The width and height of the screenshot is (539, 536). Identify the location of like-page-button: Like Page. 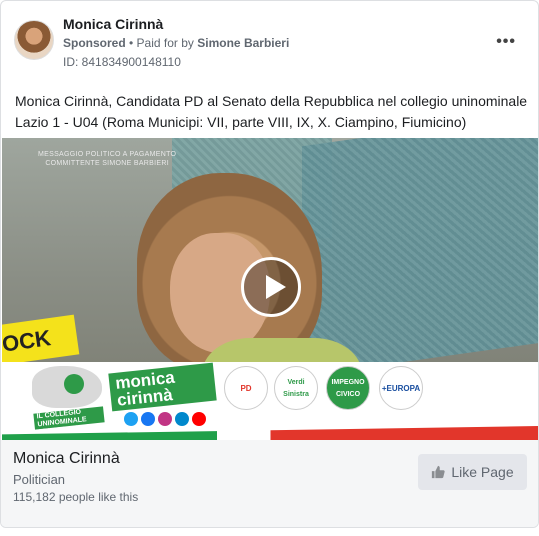
(472, 472).